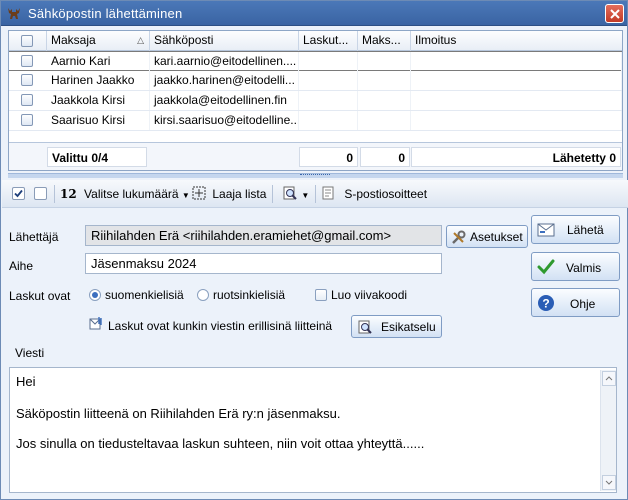 The height and width of the screenshot is (500, 628). What do you see at coordinates (68, 194) in the screenshot?
I see `count-number-icon: 12` at bounding box center [68, 194].